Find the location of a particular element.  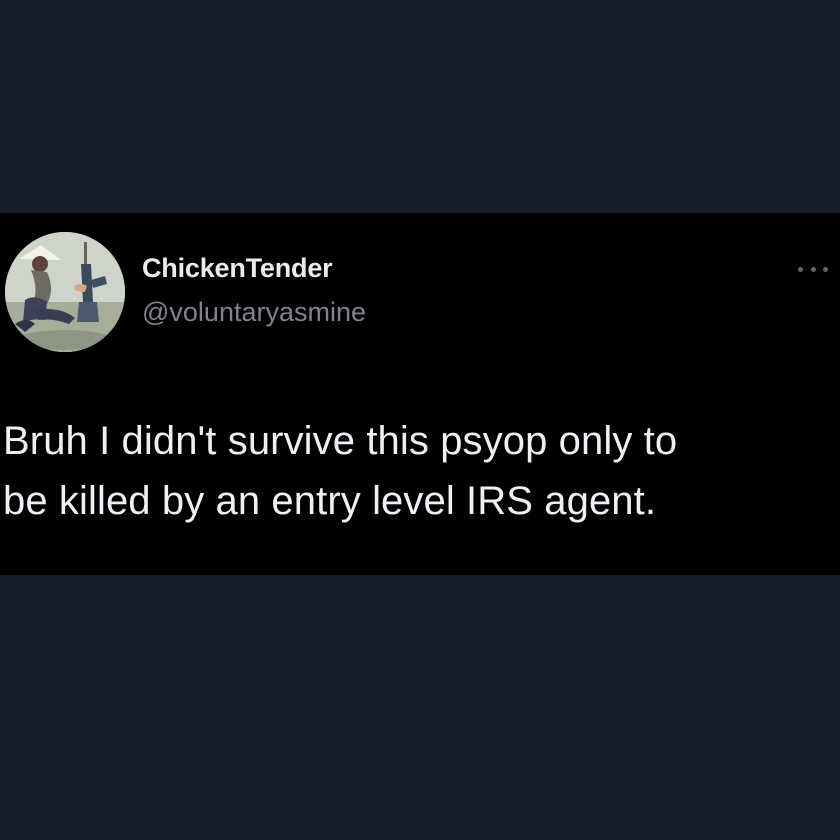

more-options-button is located at coordinates (813, 269).